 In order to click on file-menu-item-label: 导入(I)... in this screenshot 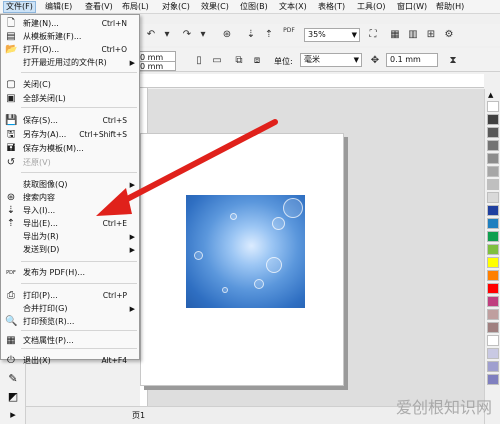, I will do `click(39, 210)`.